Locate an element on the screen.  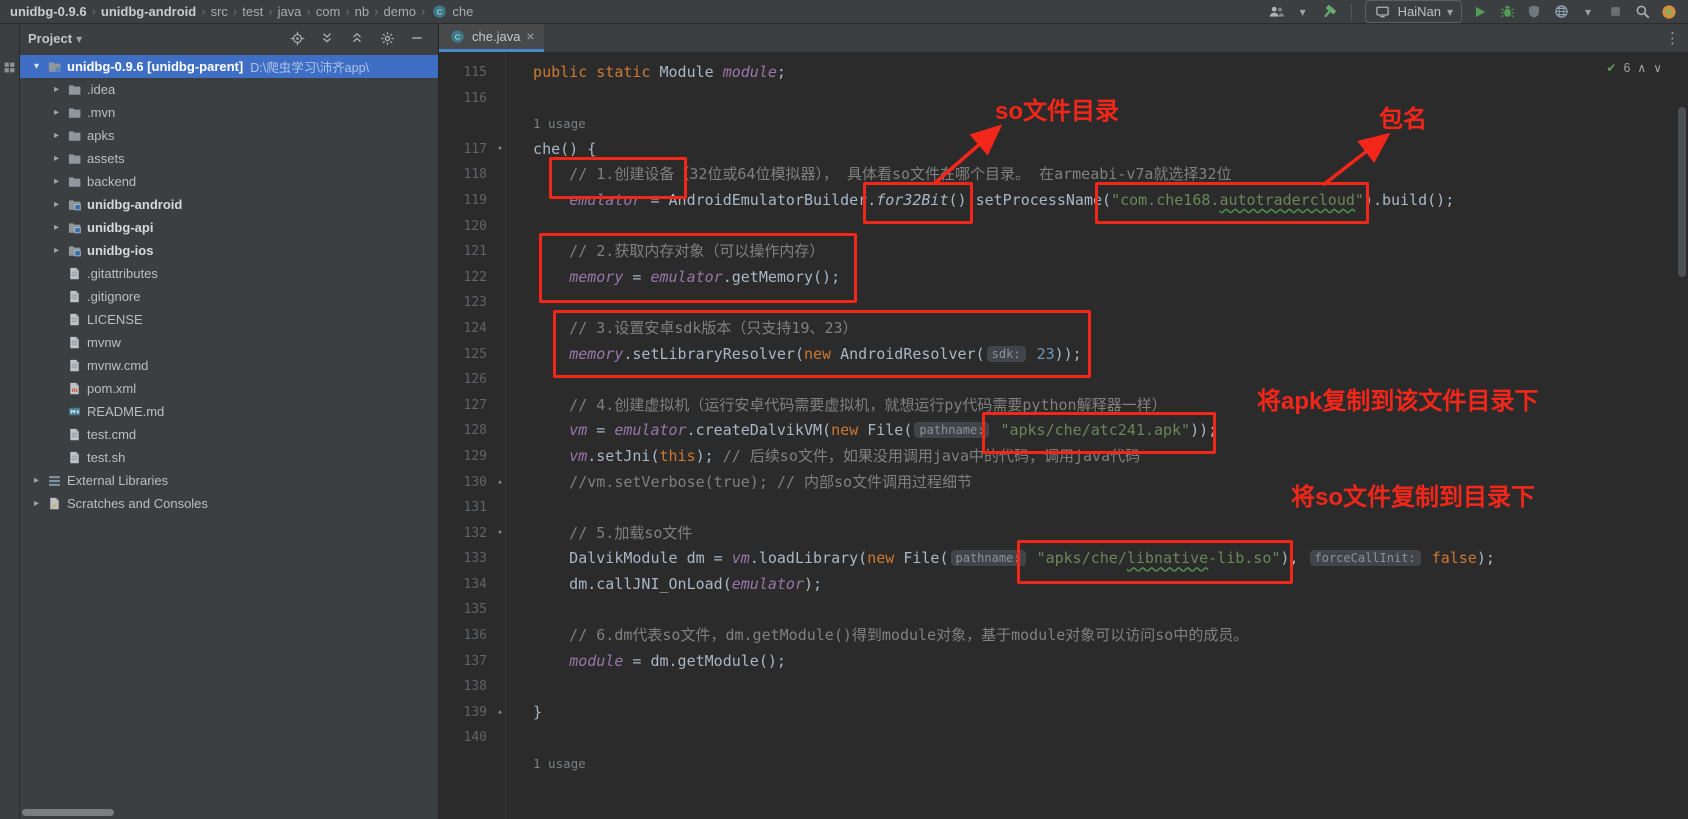
breadcrumb-item: unidbg-0.9.6 is located at coordinates (48, 11).